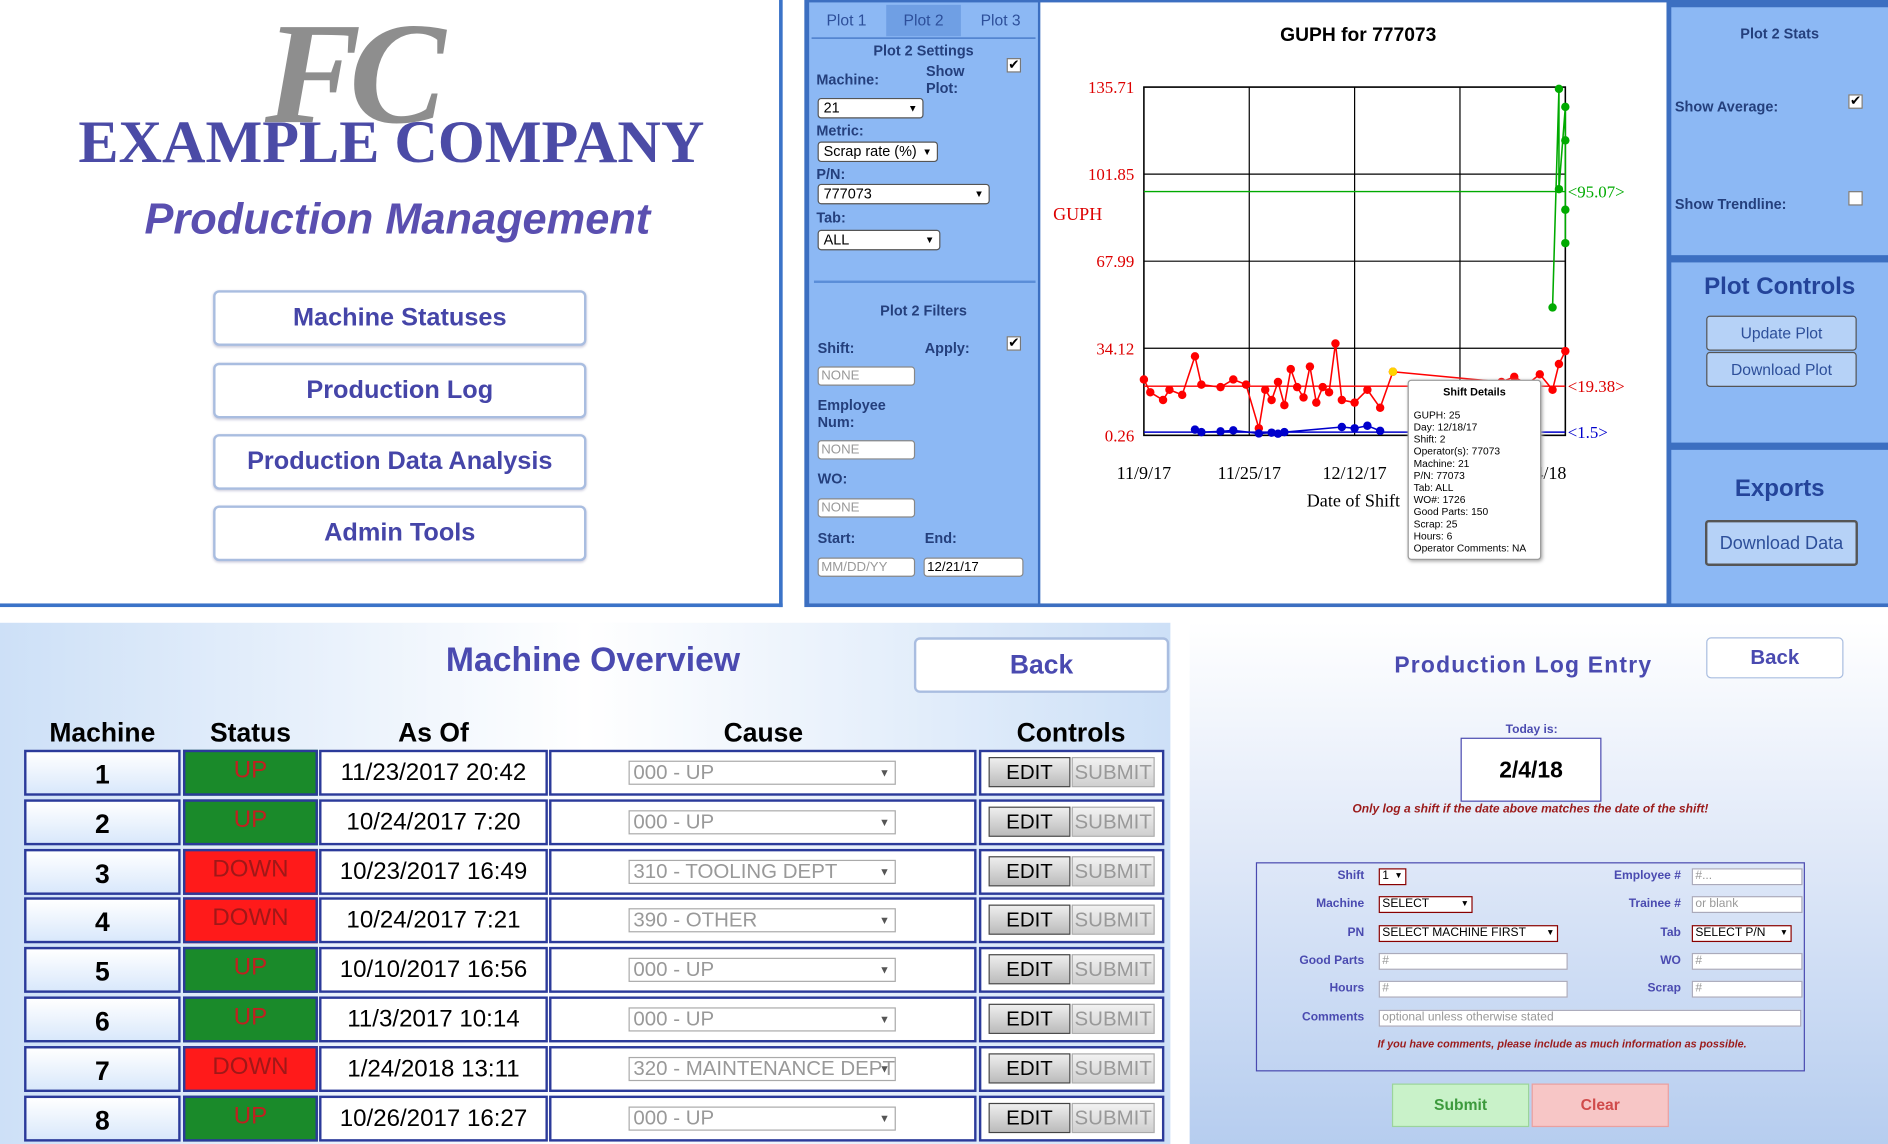  Describe the element at coordinates (1664, 988) in the screenshot. I see `scrap-label: Scrap` at that location.